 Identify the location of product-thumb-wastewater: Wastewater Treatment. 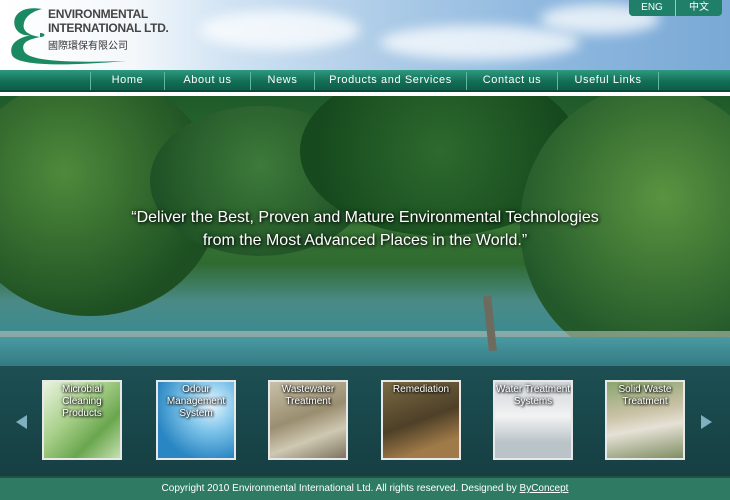
(308, 420).